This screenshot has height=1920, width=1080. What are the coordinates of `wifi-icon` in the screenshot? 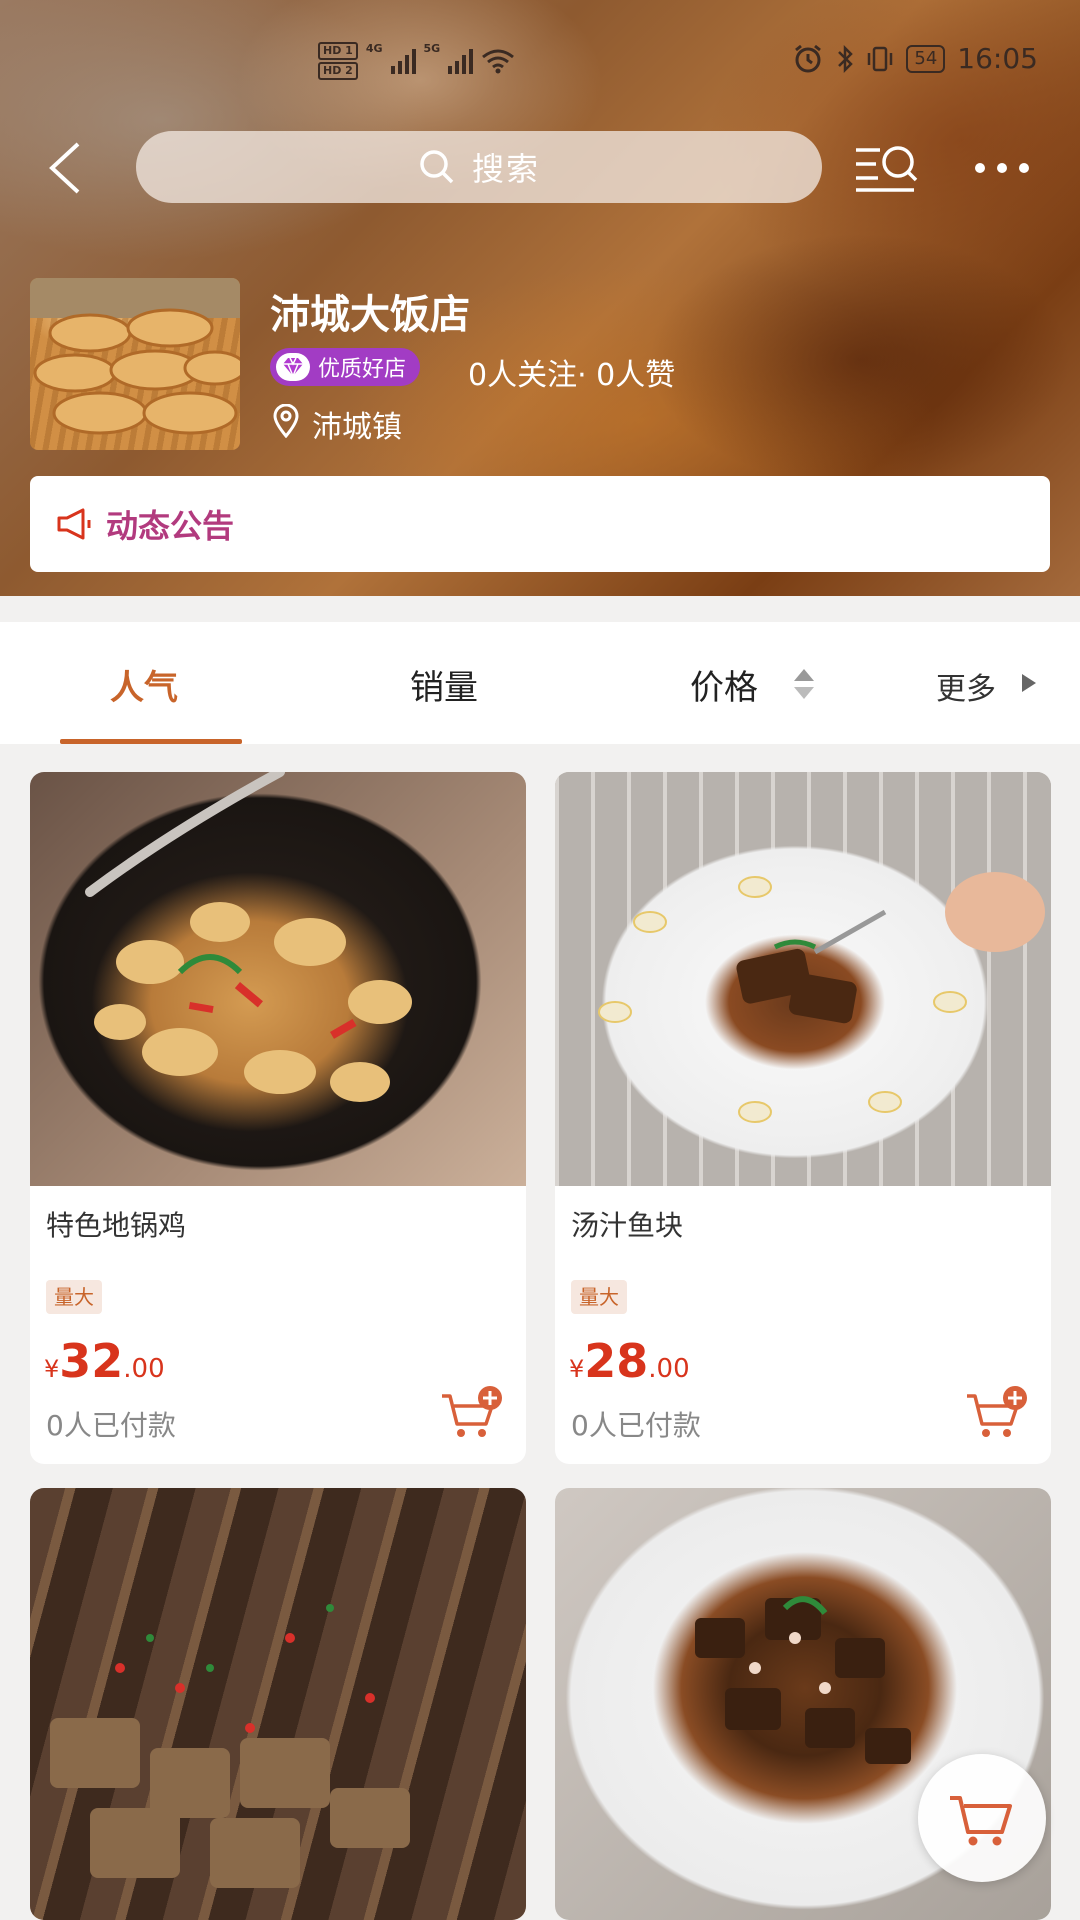 It's located at (498, 61).